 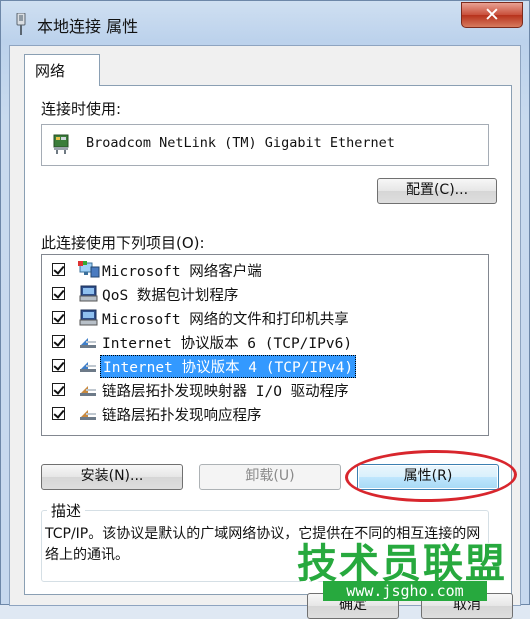 What do you see at coordinates (265, 415) in the screenshot?
I see `list-item: 链路层拓扑发现响应程序` at bounding box center [265, 415].